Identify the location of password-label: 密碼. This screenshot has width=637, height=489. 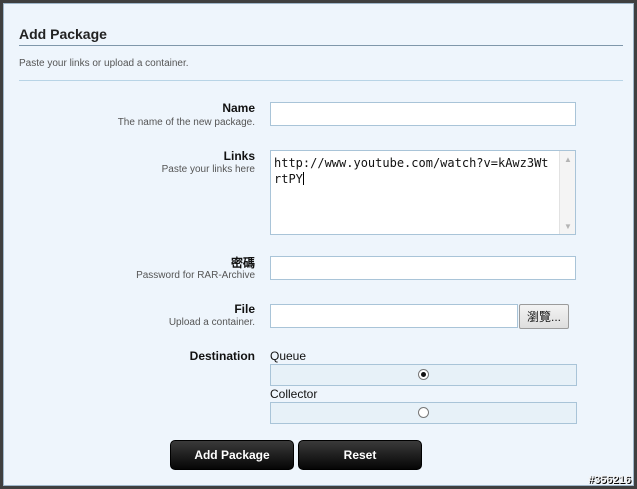
(242, 263).